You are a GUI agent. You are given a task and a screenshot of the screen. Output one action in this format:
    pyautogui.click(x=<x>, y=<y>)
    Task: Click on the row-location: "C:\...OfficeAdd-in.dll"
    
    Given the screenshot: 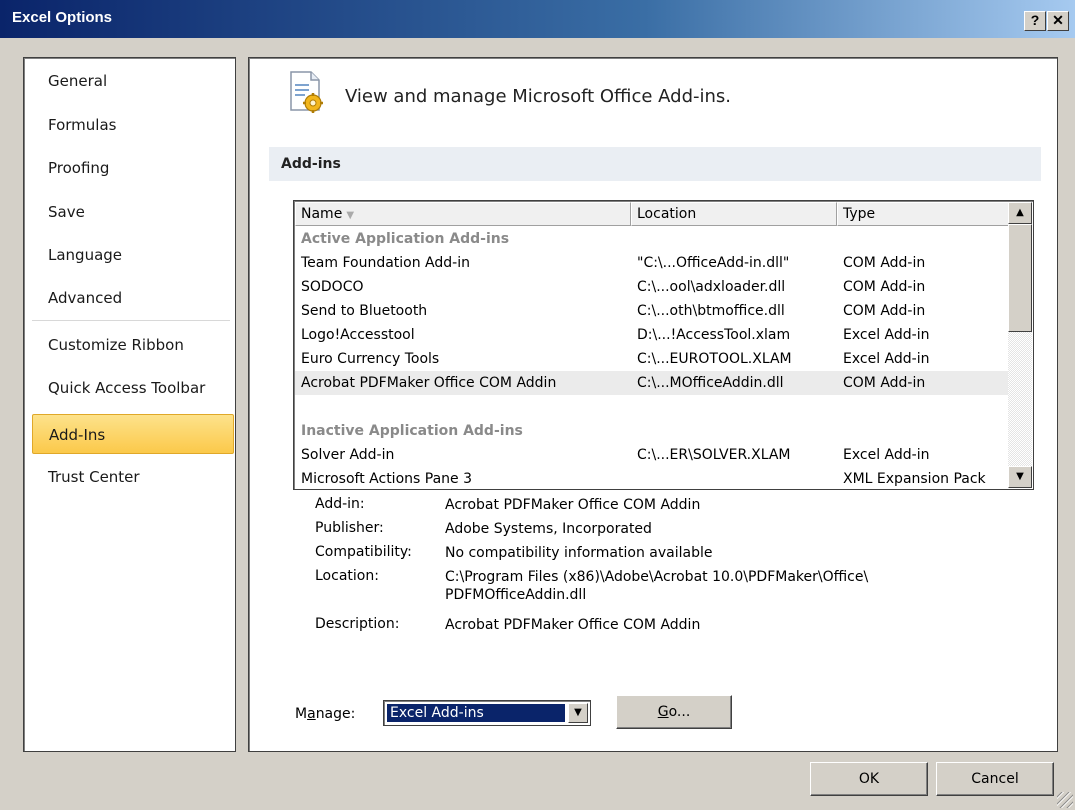 What is the action you would take?
    pyautogui.click(x=713, y=263)
    